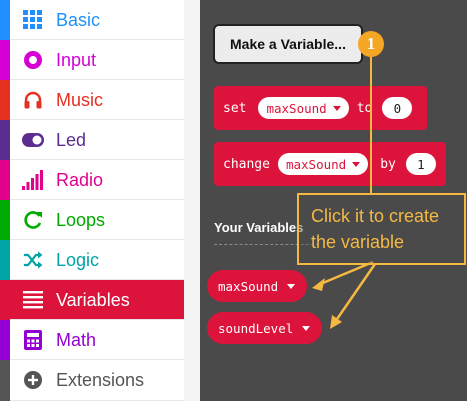 The width and height of the screenshot is (467, 401). I want to click on category-label: Radio, so click(80, 180).